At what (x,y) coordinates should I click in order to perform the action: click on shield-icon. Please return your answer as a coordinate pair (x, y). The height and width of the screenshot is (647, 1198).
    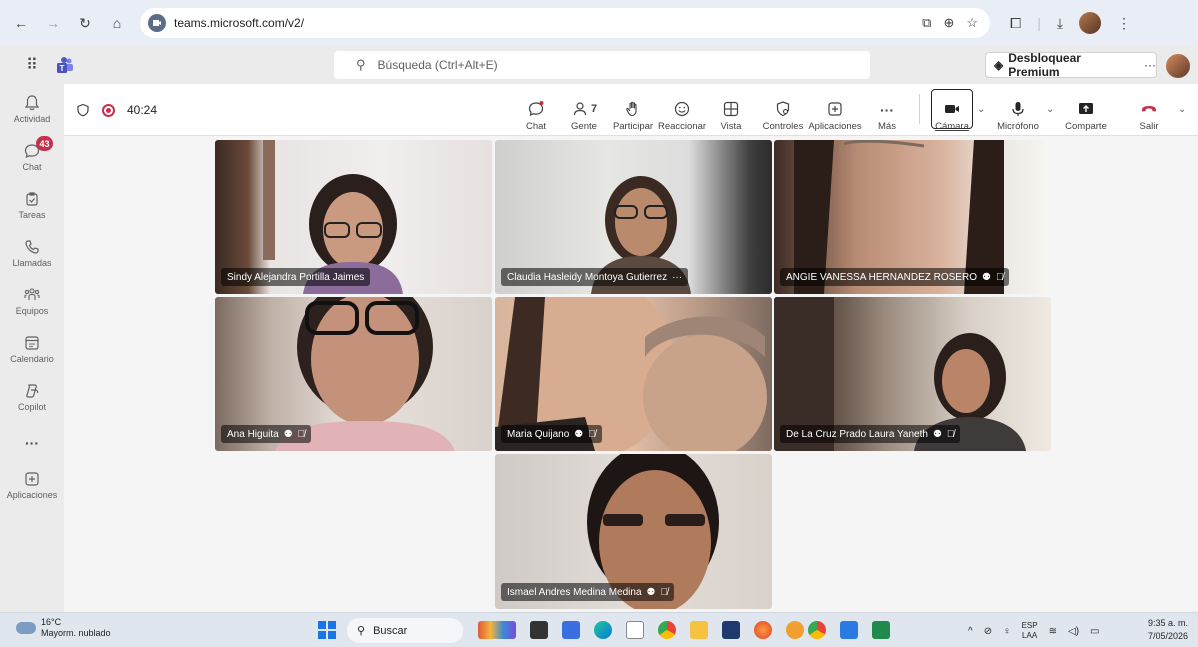
    Looking at the image, I should click on (83, 110).